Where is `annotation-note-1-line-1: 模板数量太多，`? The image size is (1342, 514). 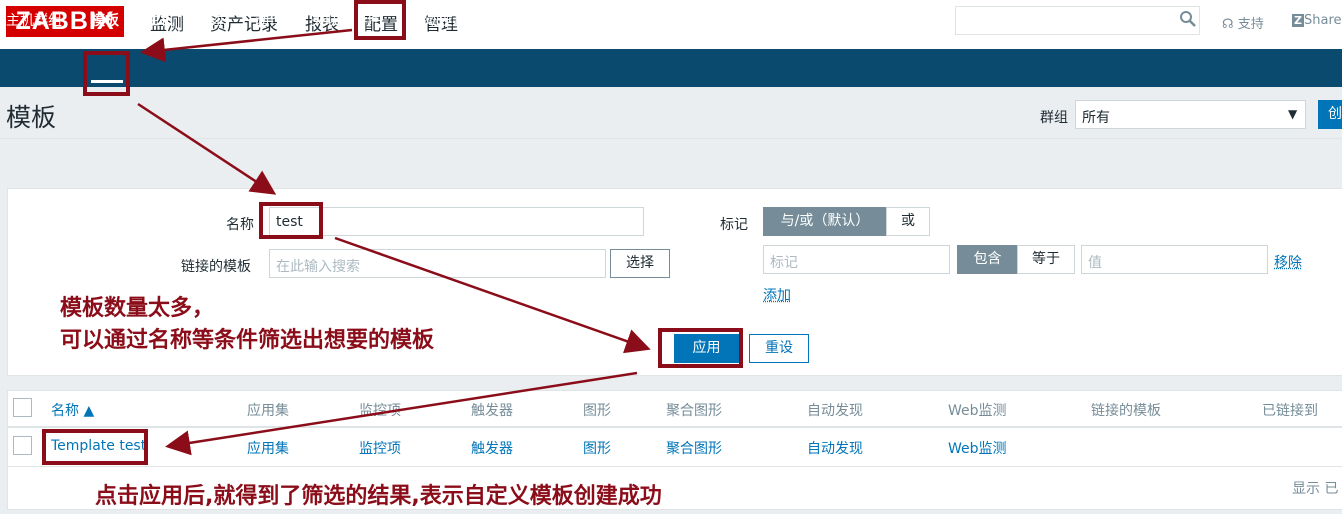 annotation-note-1-line-1: 模板数量太多， is located at coordinates (137, 308).